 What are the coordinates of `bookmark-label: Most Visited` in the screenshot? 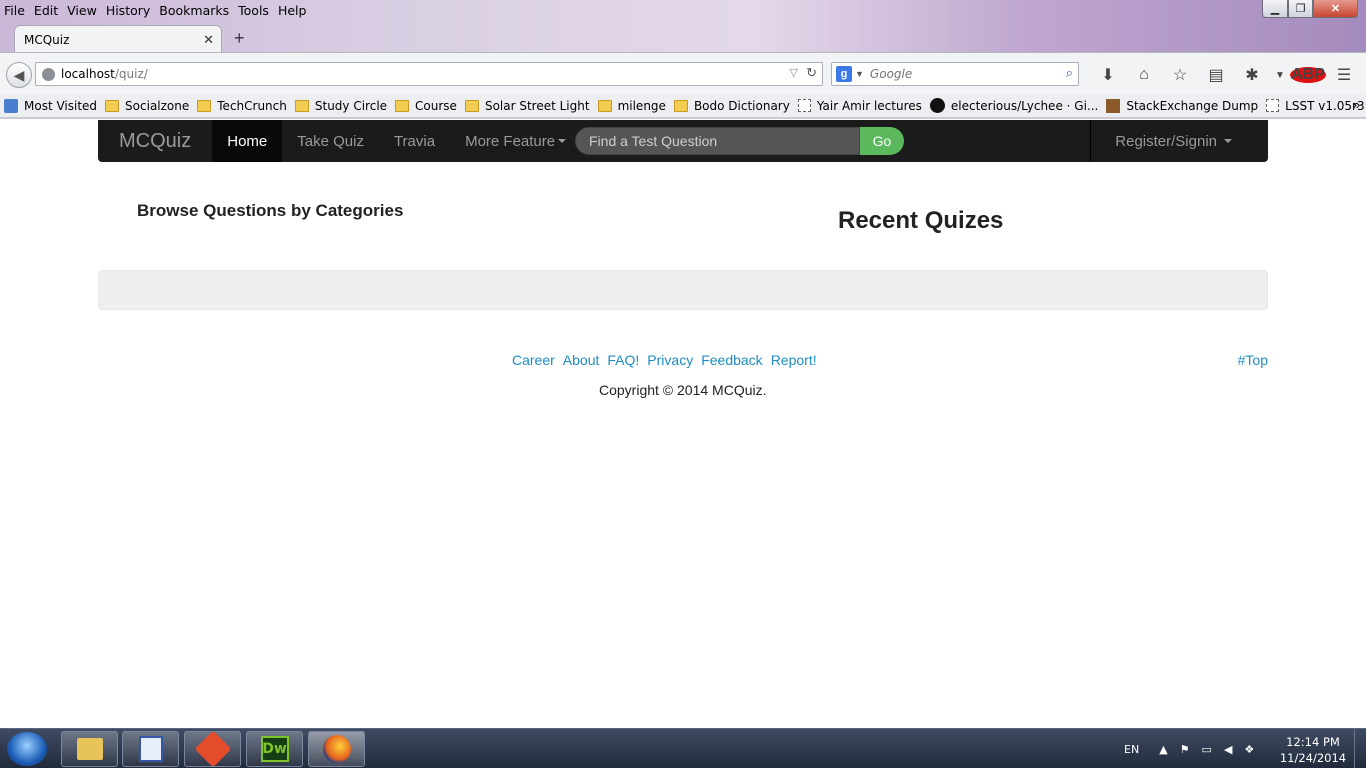 It's located at (61, 105).